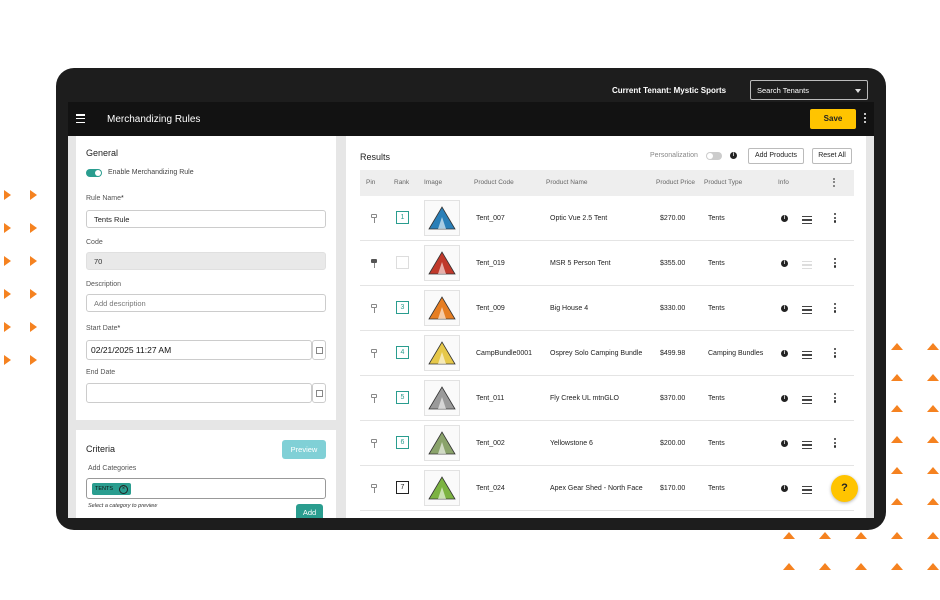 Image resolution: width=940 pixels, height=600 pixels. What do you see at coordinates (402, 487) in the screenshot?
I see `rank-input: 7` at bounding box center [402, 487].